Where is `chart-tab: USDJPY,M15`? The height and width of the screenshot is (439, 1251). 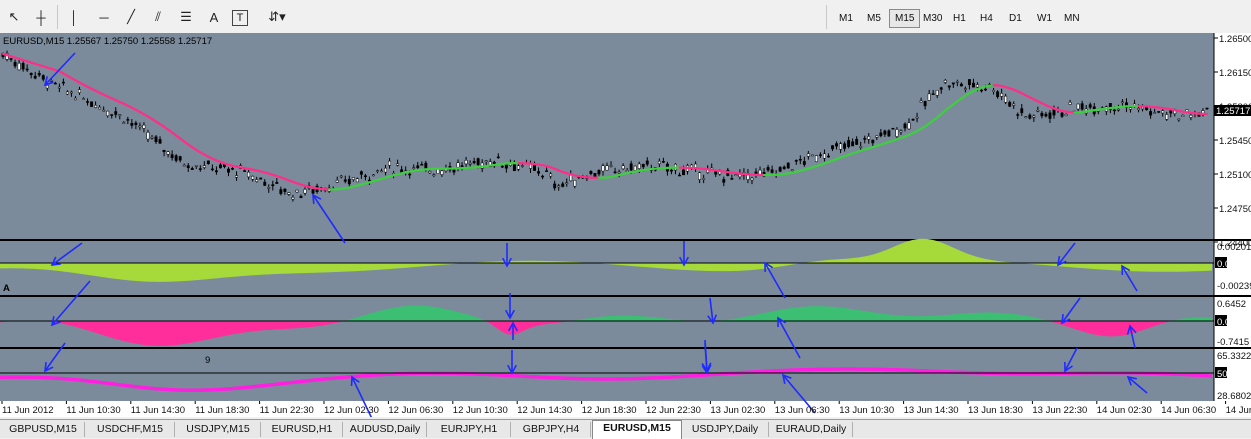
chart-tab: USDJPY,M15 is located at coordinates (218, 429).